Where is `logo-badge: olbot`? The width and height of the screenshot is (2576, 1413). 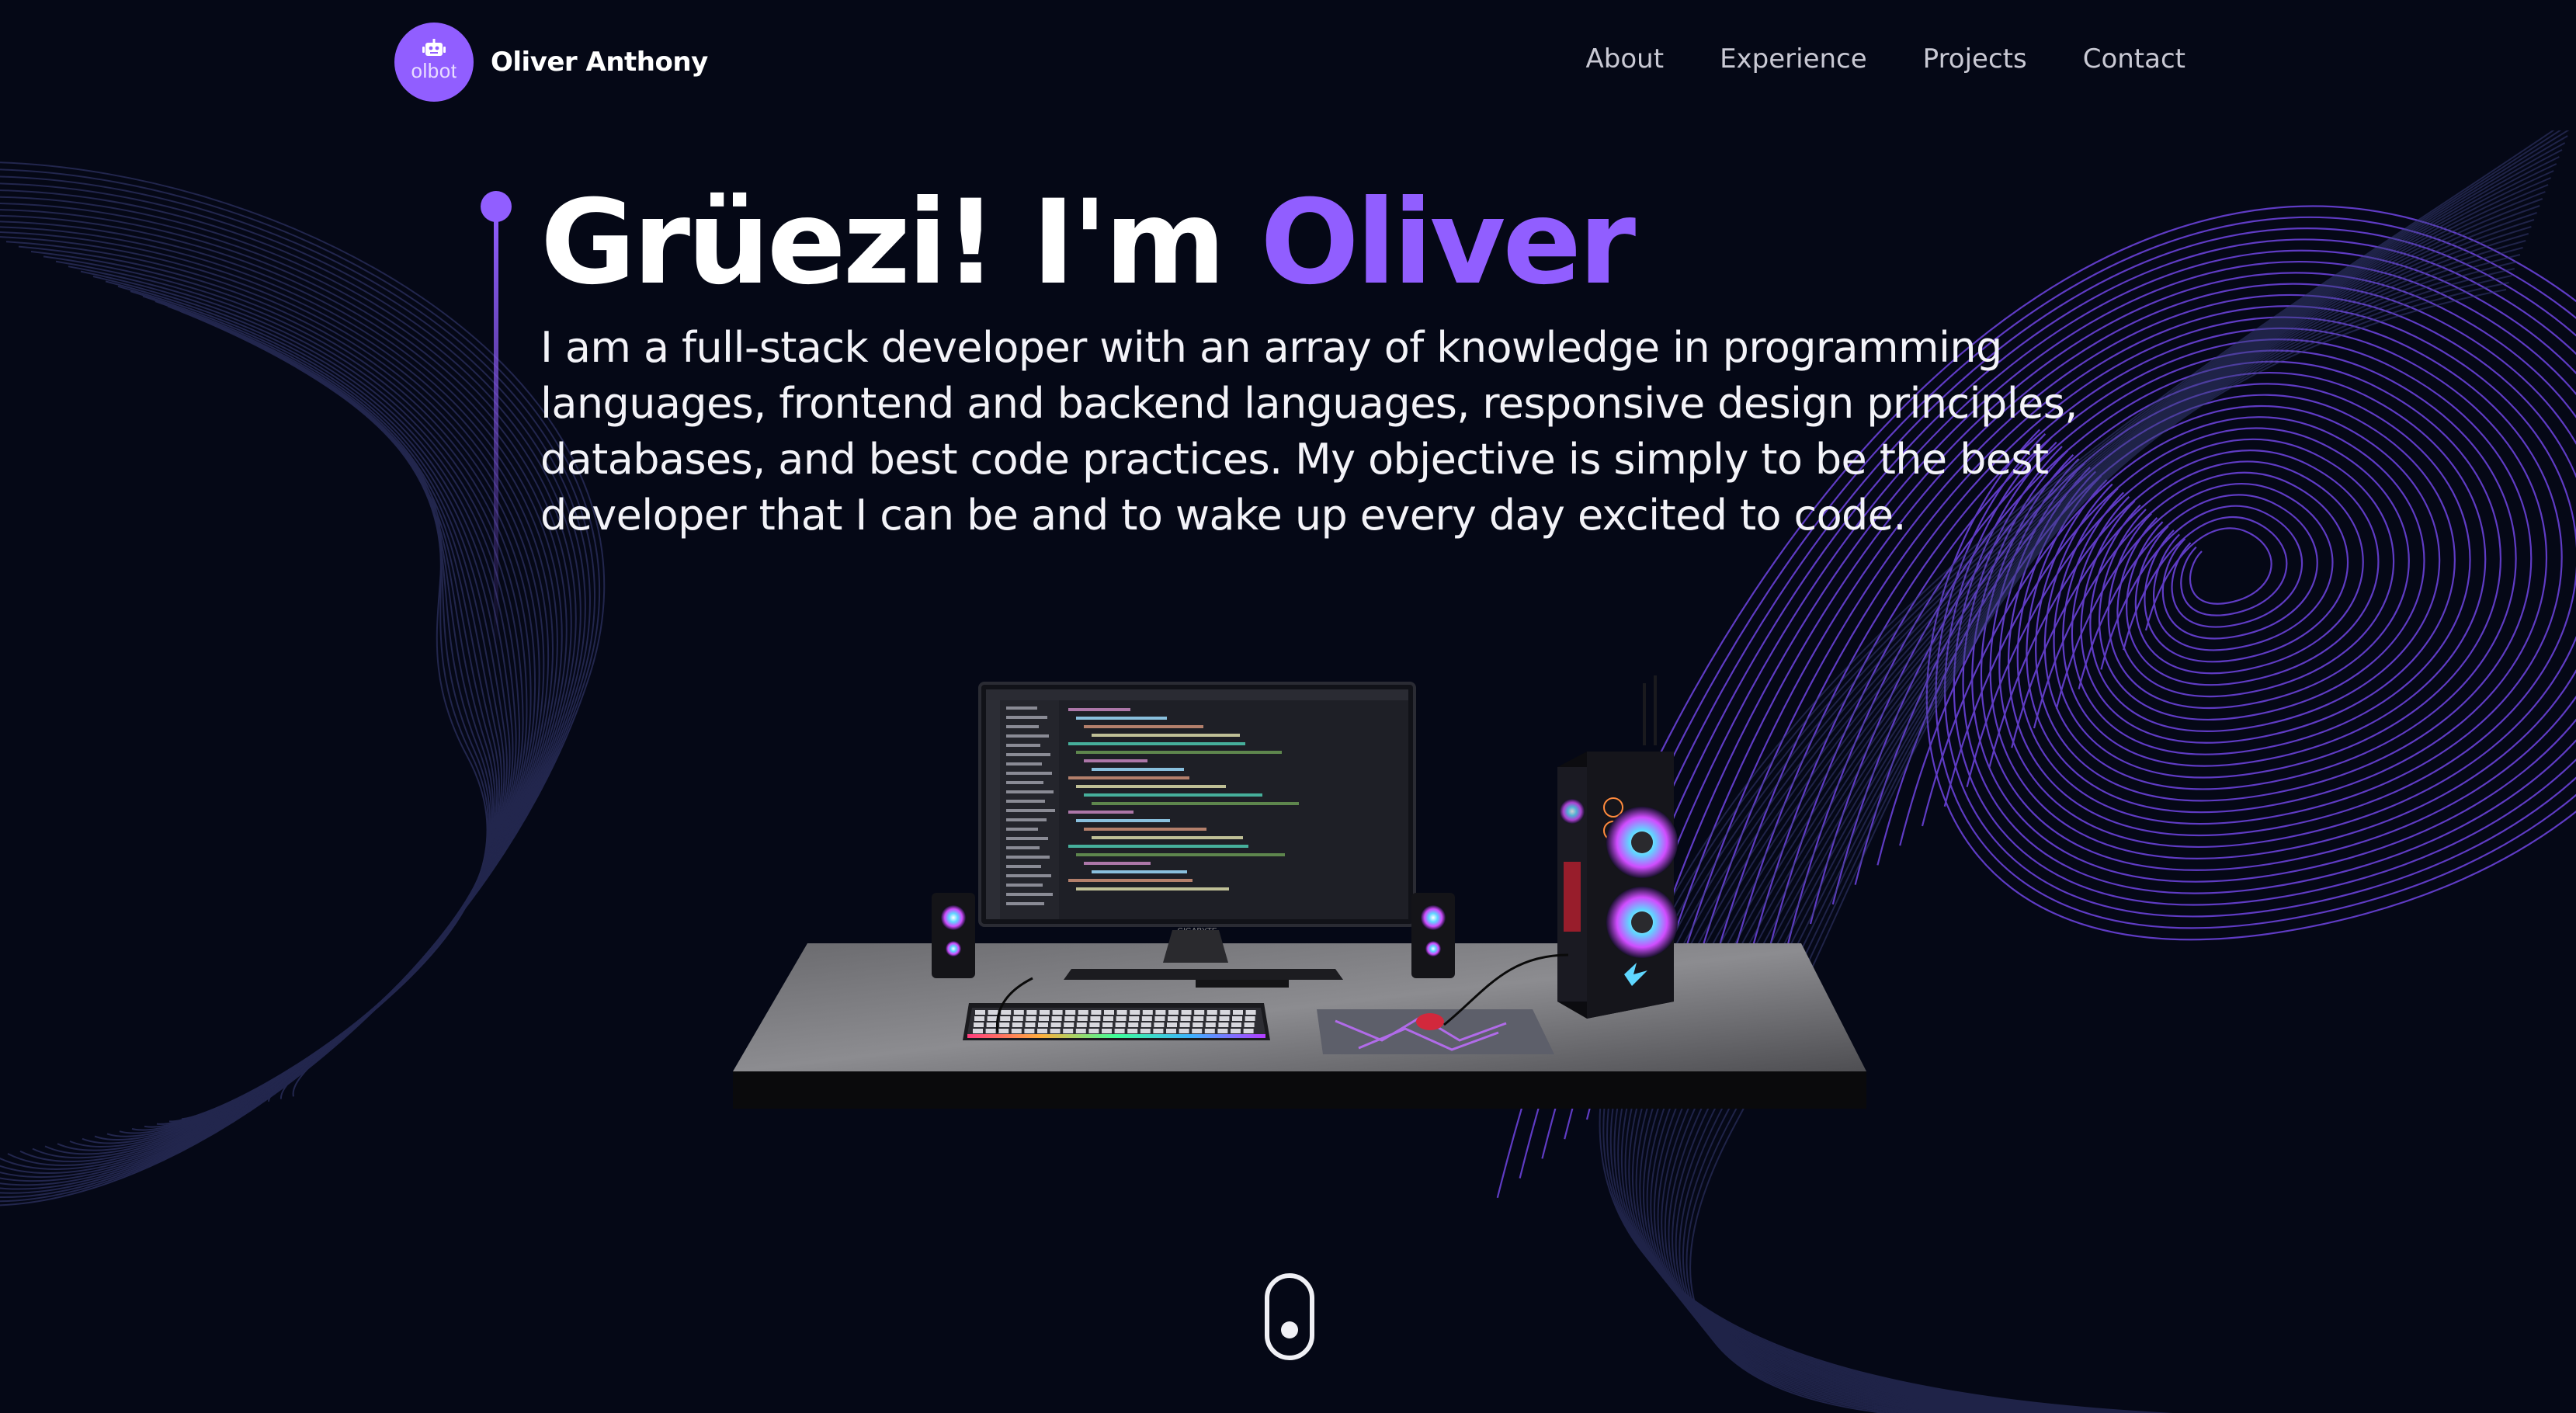 logo-badge: olbot is located at coordinates (434, 62).